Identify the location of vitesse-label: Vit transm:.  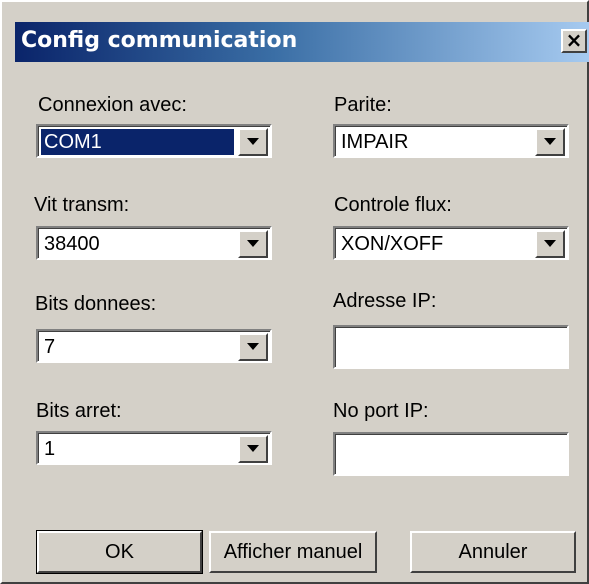
(82, 205).